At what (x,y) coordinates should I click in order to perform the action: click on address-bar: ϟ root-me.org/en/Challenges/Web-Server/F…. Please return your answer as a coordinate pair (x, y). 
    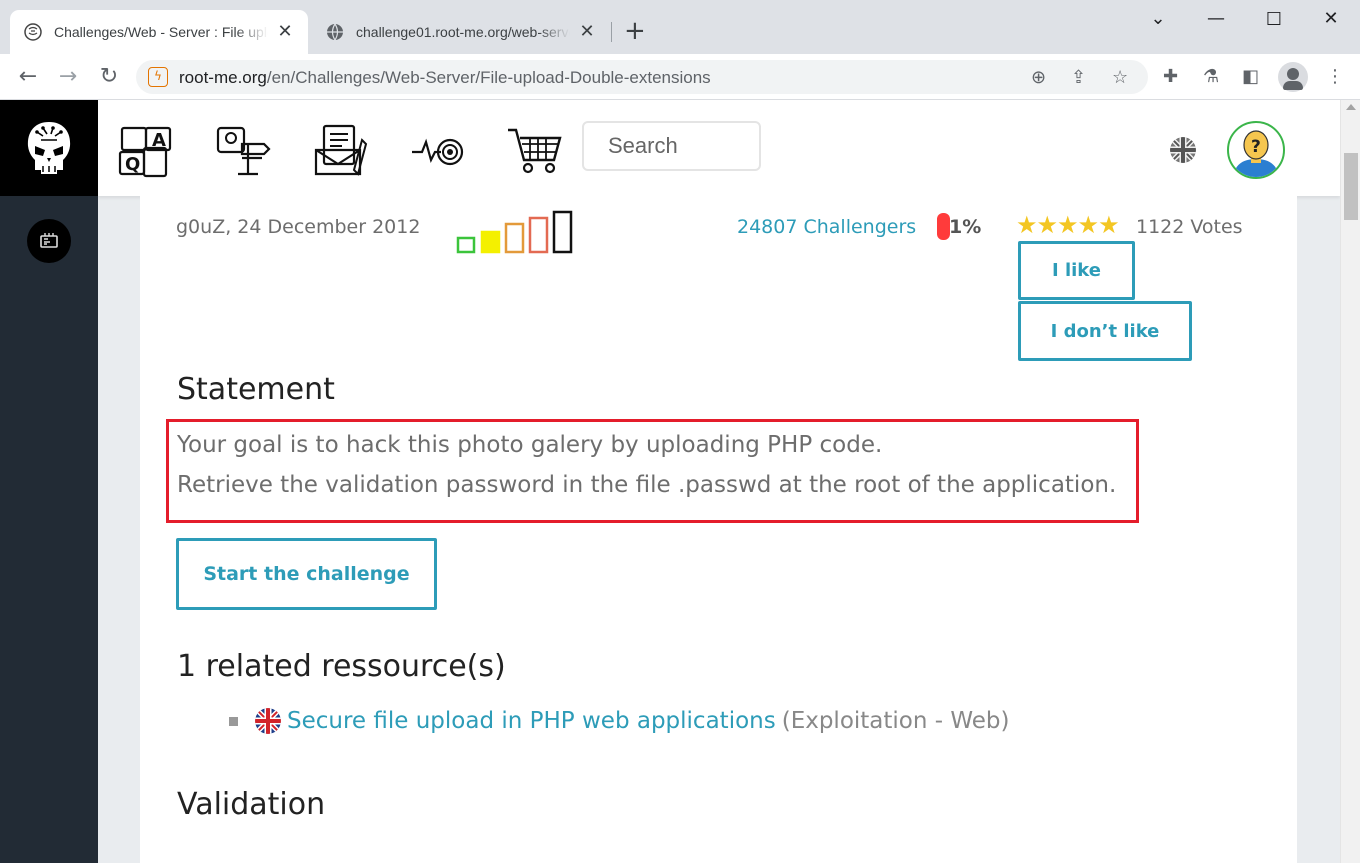
    Looking at the image, I should click on (642, 77).